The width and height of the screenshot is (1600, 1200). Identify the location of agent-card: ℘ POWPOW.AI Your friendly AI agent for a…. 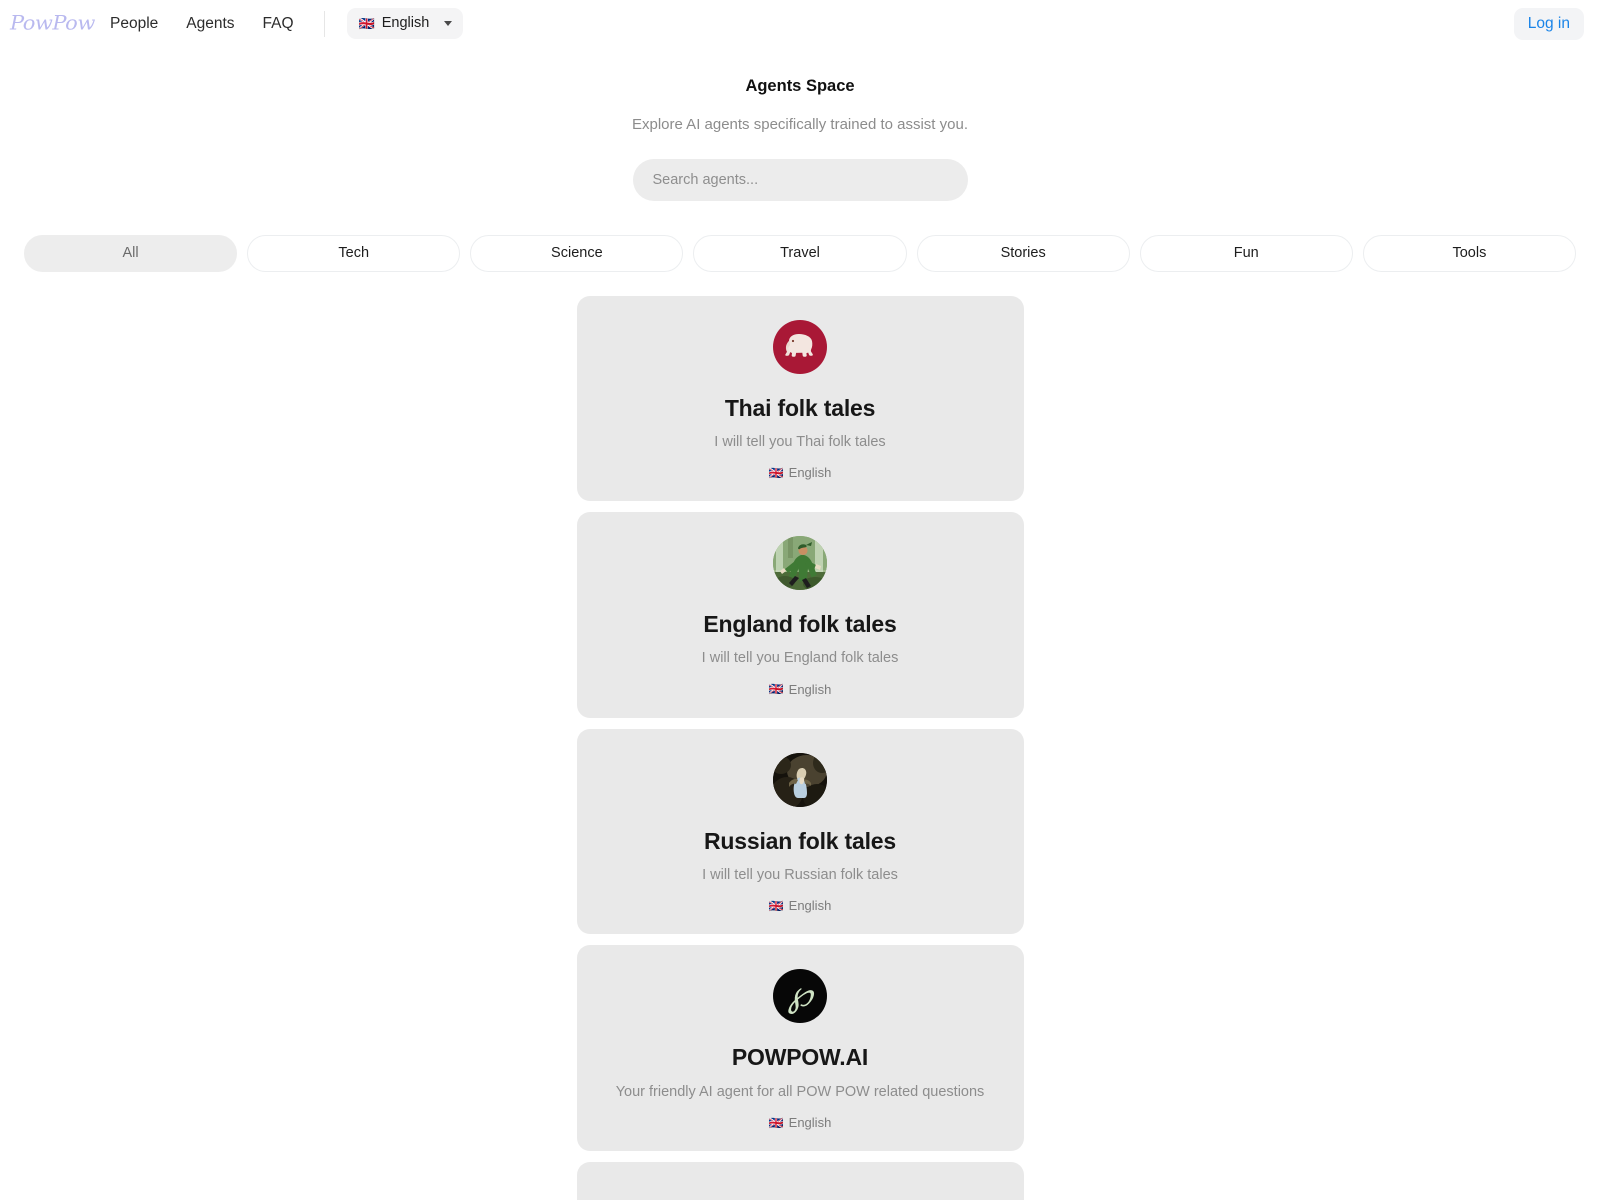
(800, 1048).